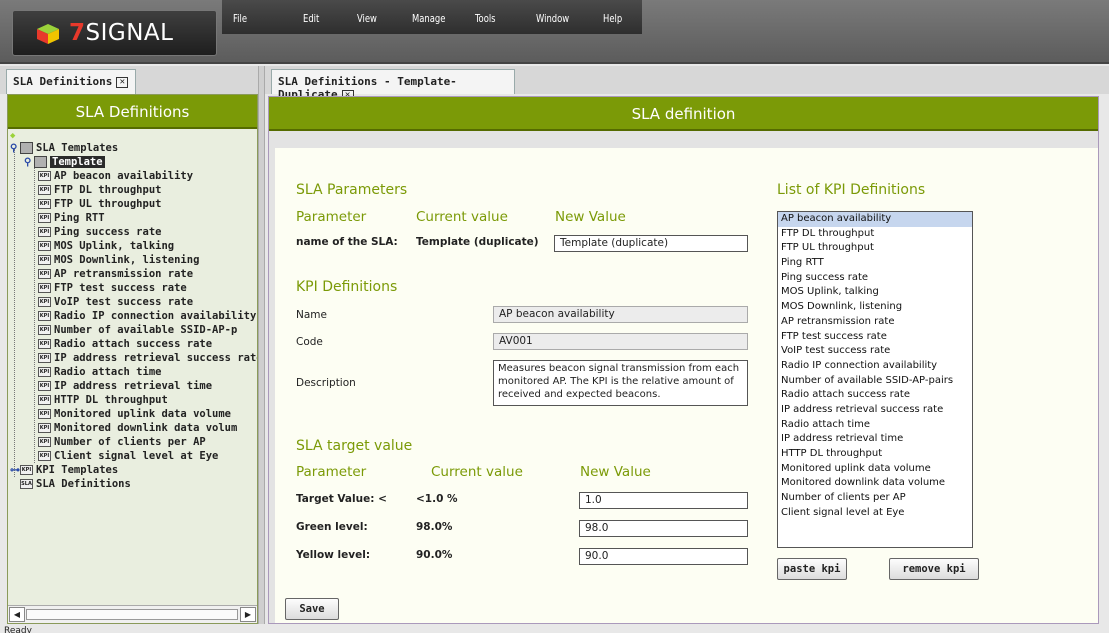 The height and width of the screenshot is (633, 1109). What do you see at coordinates (812, 569) in the screenshot?
I see `paste-kpi-button: paste kpi` at bounding box center [812, 569].